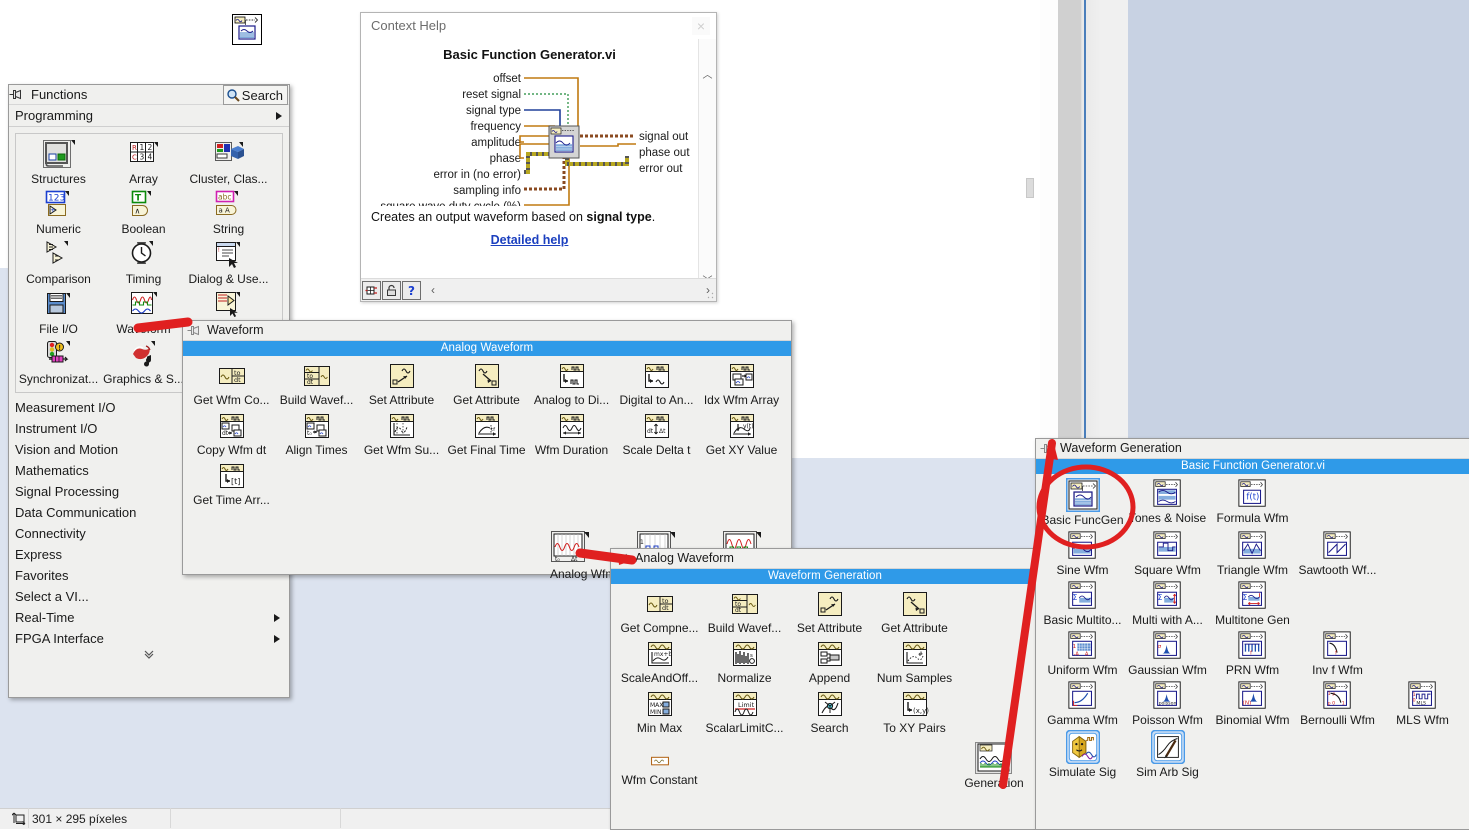  Describe the element at coordinates (1082, 720) in the screenshot. I see `palette-item-label: Gamma Wfm` at that location.